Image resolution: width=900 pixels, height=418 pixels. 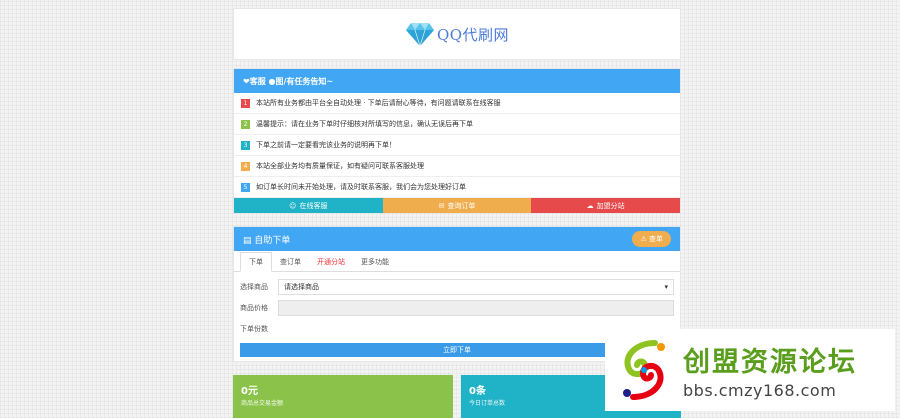 What do you see at coordinates (245, 103) in the screenshot?
I see `notice-number-badge: 1` at bounding box center [245, 103].